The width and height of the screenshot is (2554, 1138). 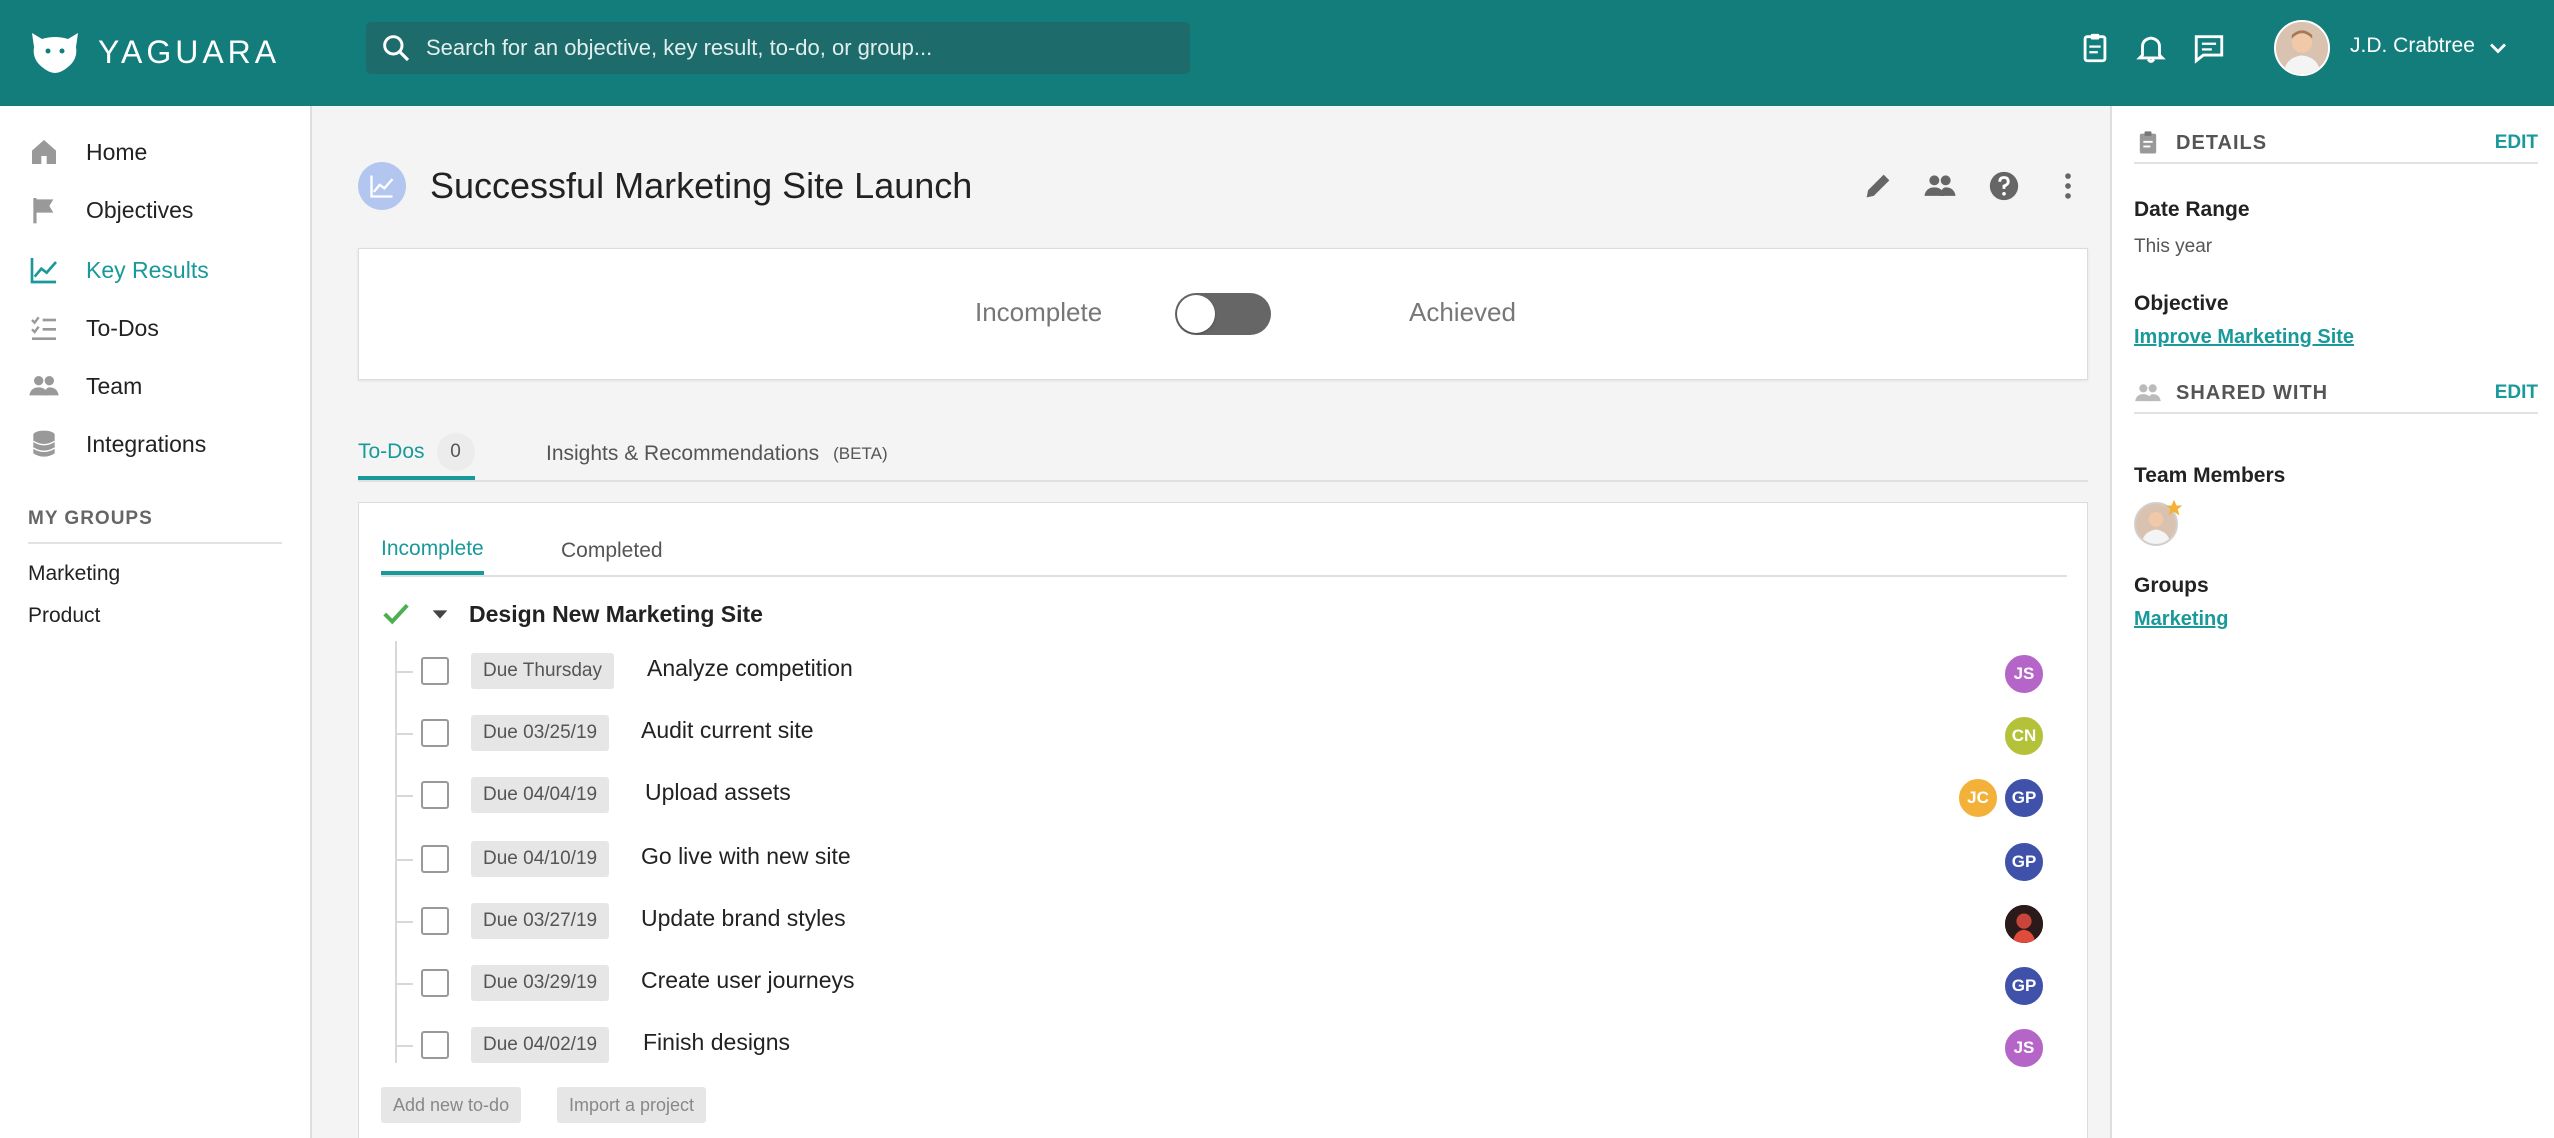 I want to click on messages-button, so click(x=2209, y=48).